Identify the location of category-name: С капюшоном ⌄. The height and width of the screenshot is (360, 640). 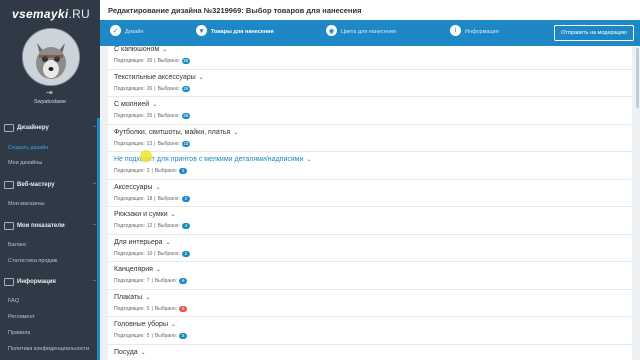
(140, 49).